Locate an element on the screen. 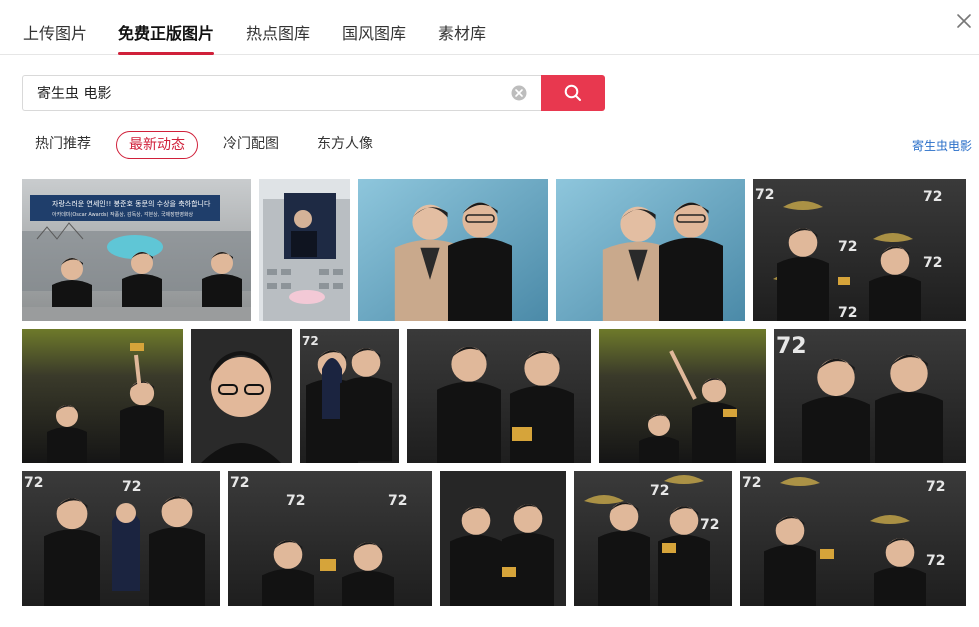  search-box is located at coordinates (282, 93).